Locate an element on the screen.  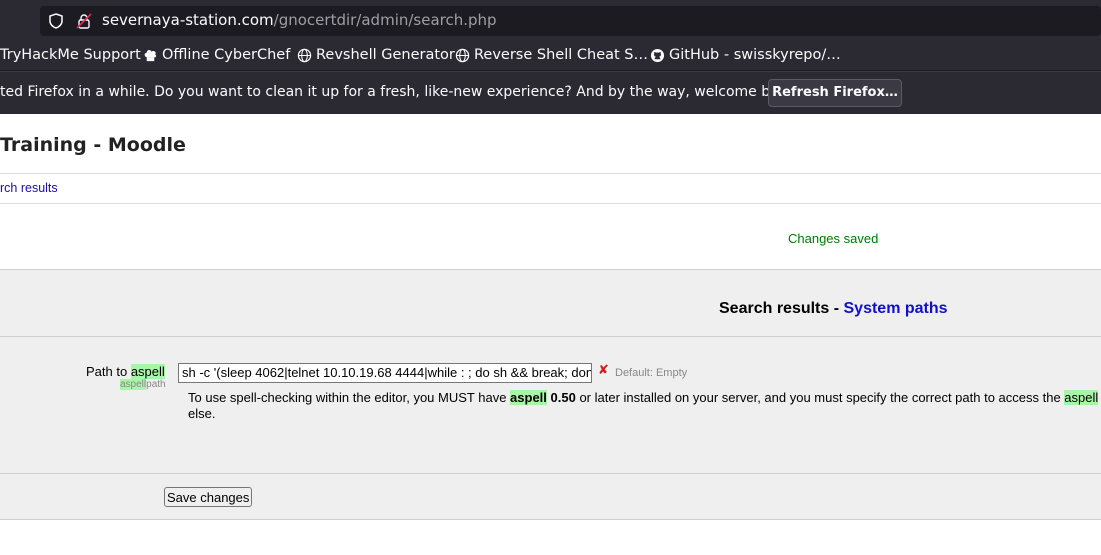
sub-highlight: aspell is located at coordinates (133, 384).